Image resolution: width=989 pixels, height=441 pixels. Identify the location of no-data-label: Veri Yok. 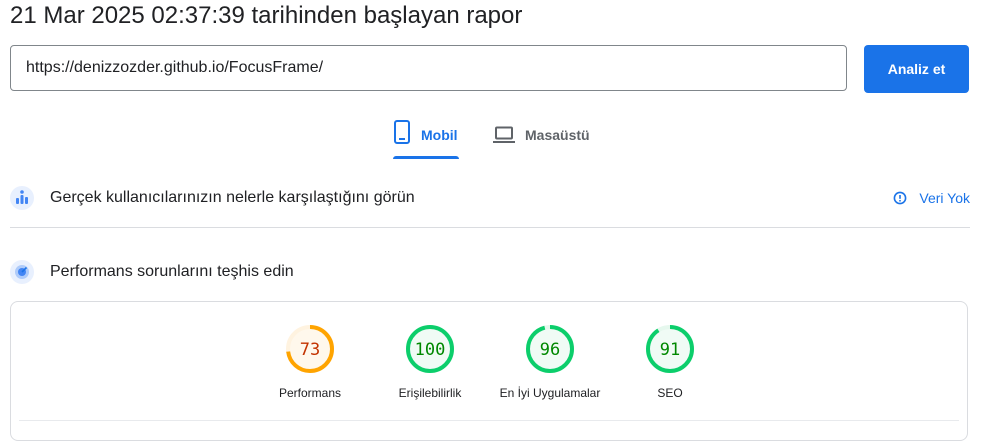
(944, 198).